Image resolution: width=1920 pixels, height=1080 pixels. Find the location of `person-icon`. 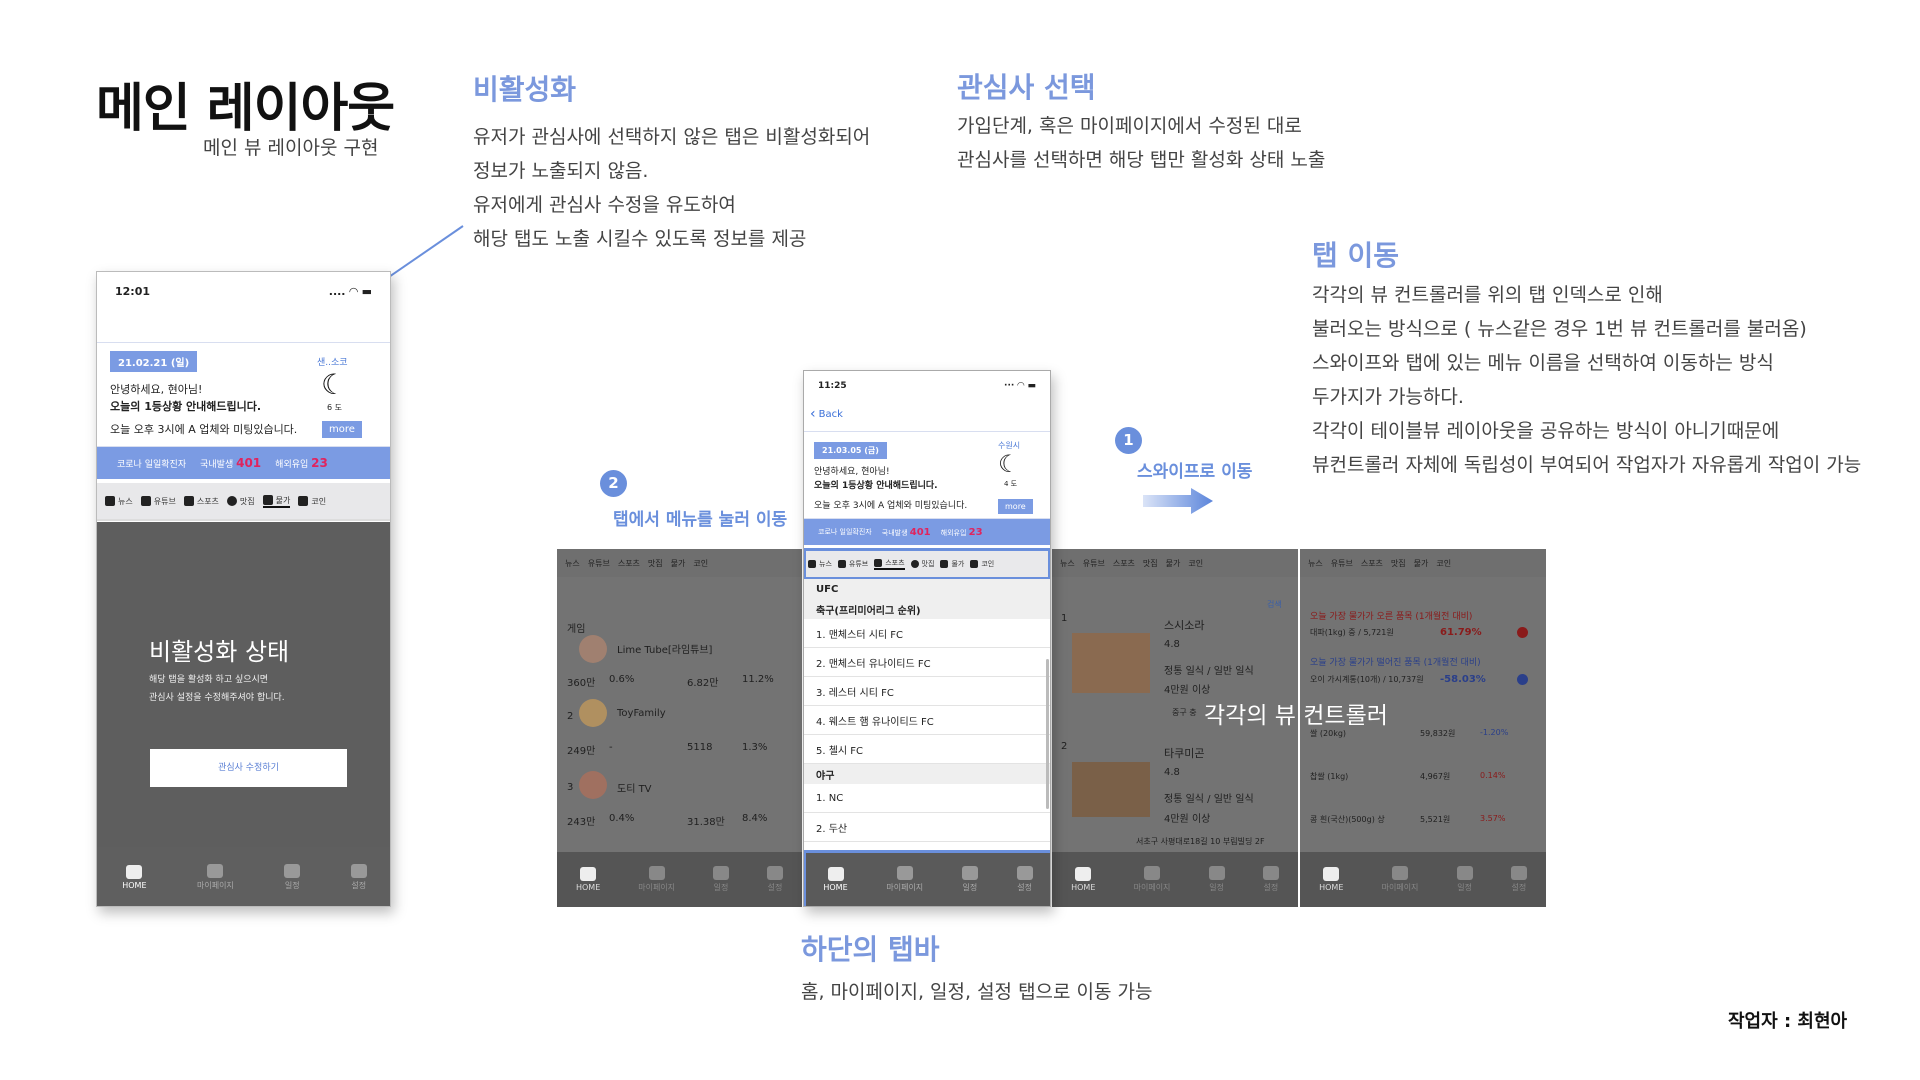

person-icon is located at coordinates (656, 873).